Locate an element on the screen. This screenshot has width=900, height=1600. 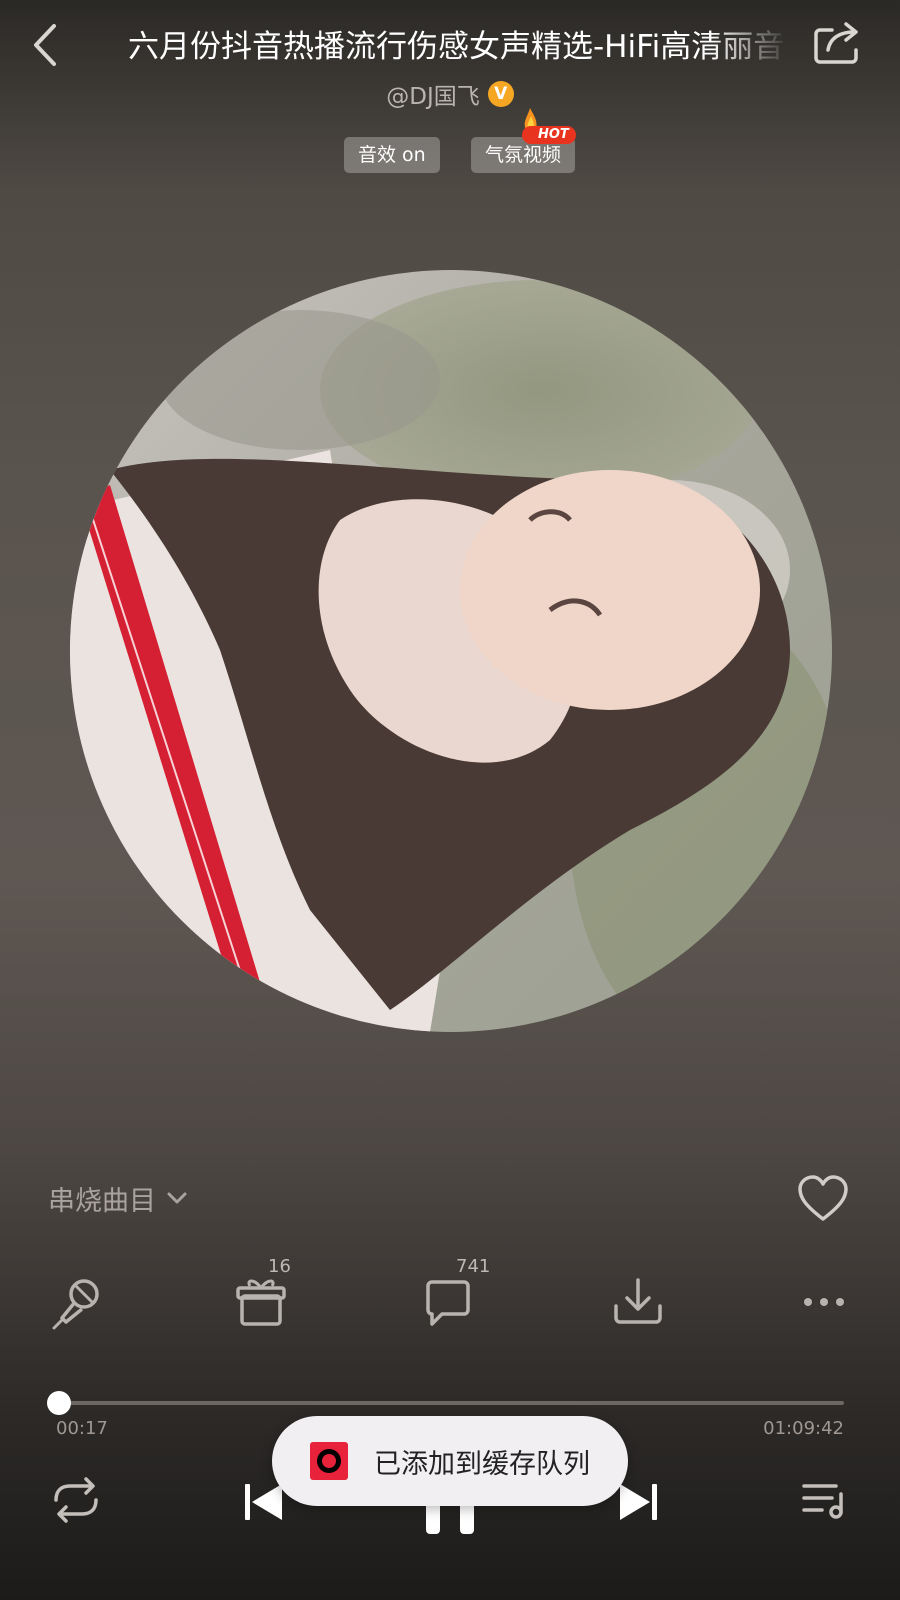
more-dots-icon is located at coordinates (824, 1302).